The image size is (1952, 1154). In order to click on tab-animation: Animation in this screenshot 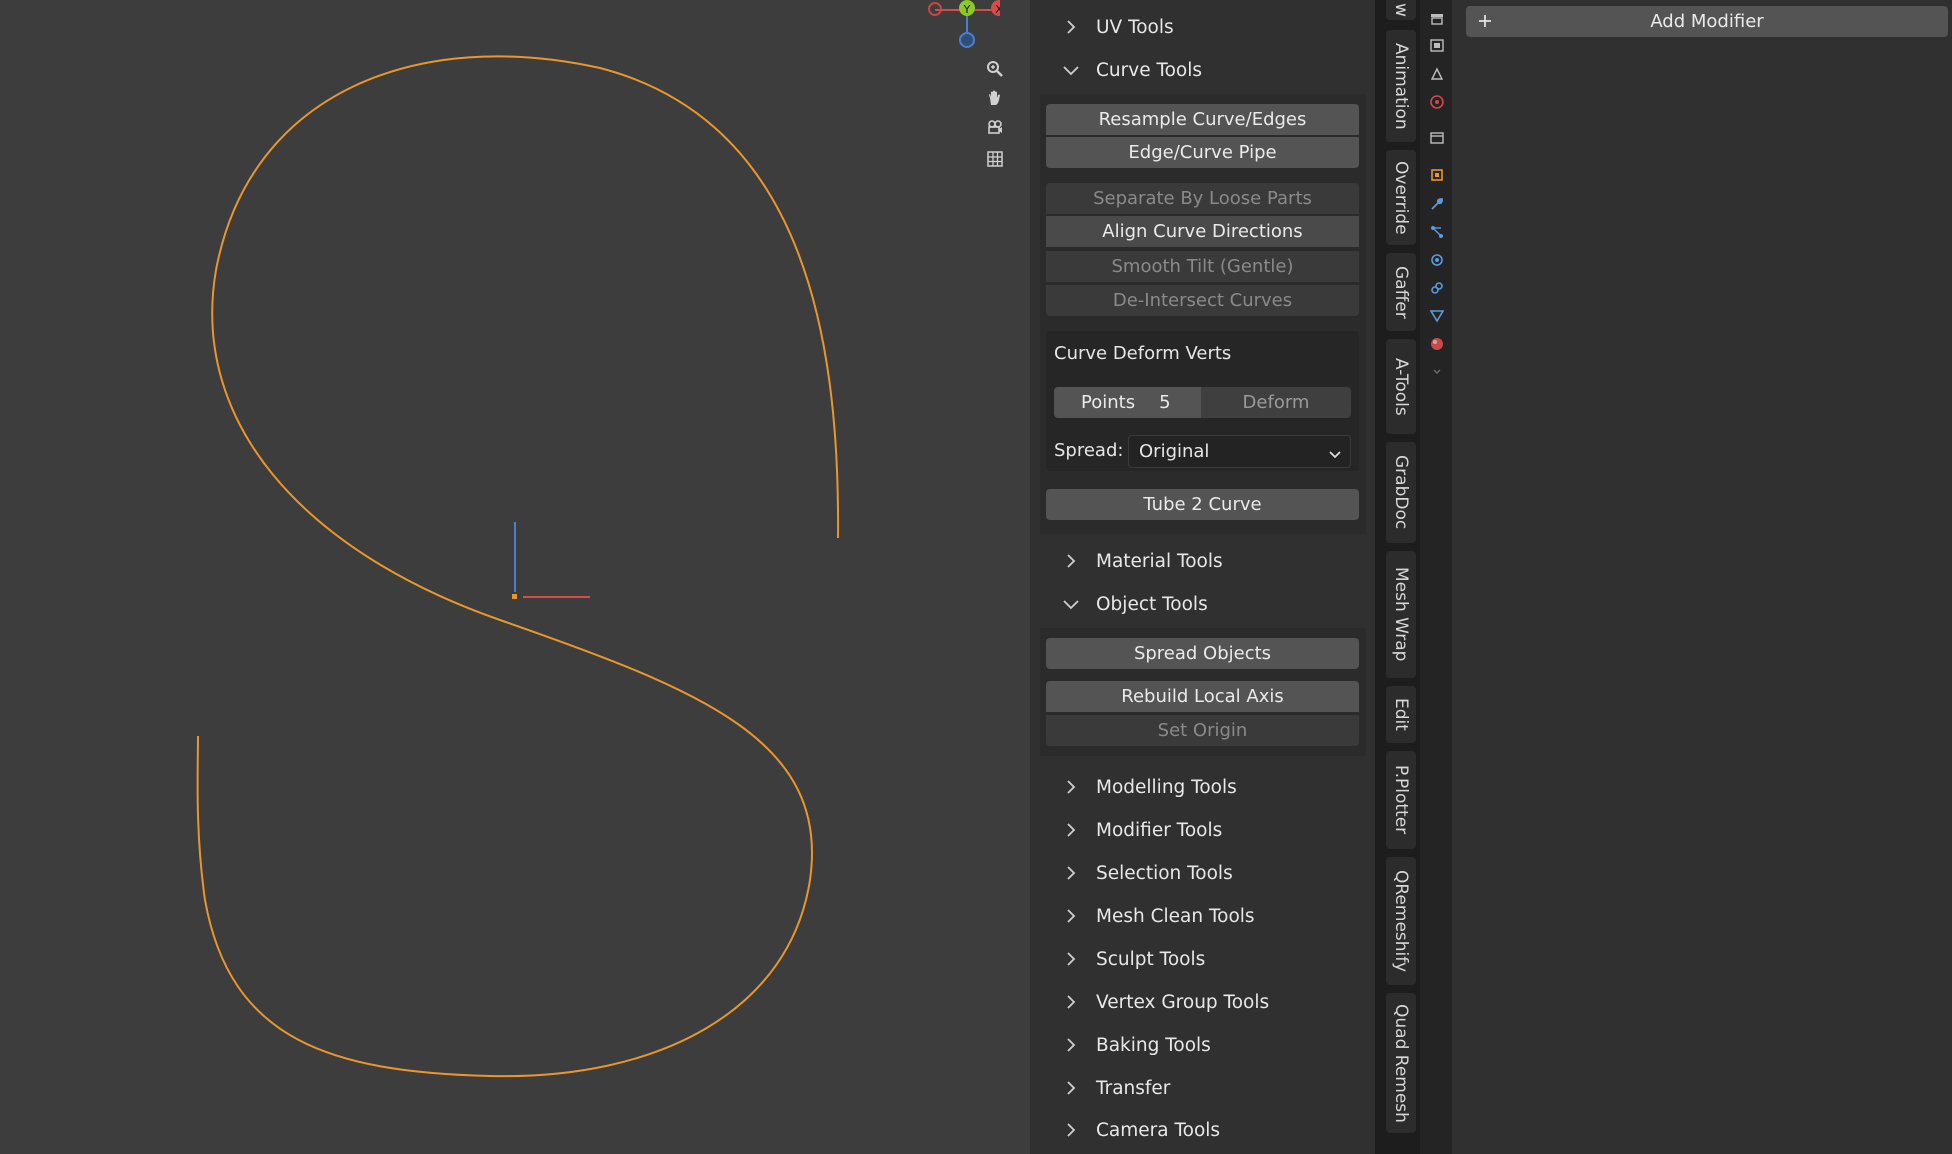, I will do `click(1401, 86)`.